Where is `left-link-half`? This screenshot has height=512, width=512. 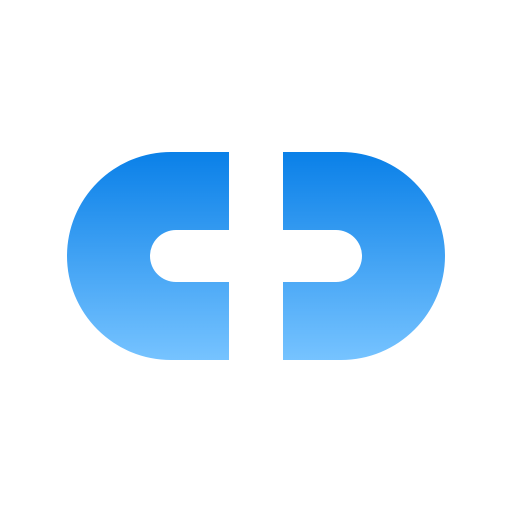 left-link-half is located at coordinates (148, 256).